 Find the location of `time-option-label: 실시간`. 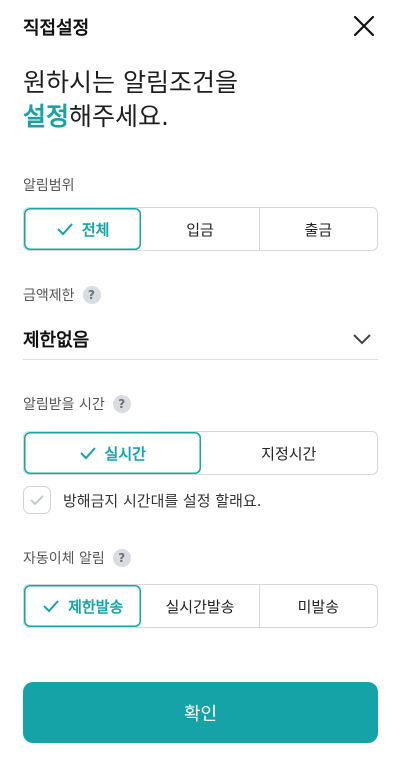

time-option-label: 실시간 is located at coordinates (125, 453).